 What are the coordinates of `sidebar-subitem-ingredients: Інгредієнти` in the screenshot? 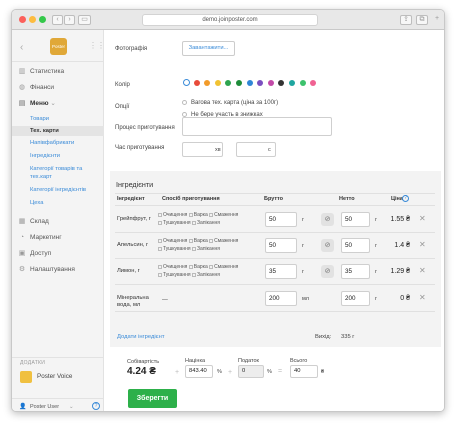 It's located at (58, 156).